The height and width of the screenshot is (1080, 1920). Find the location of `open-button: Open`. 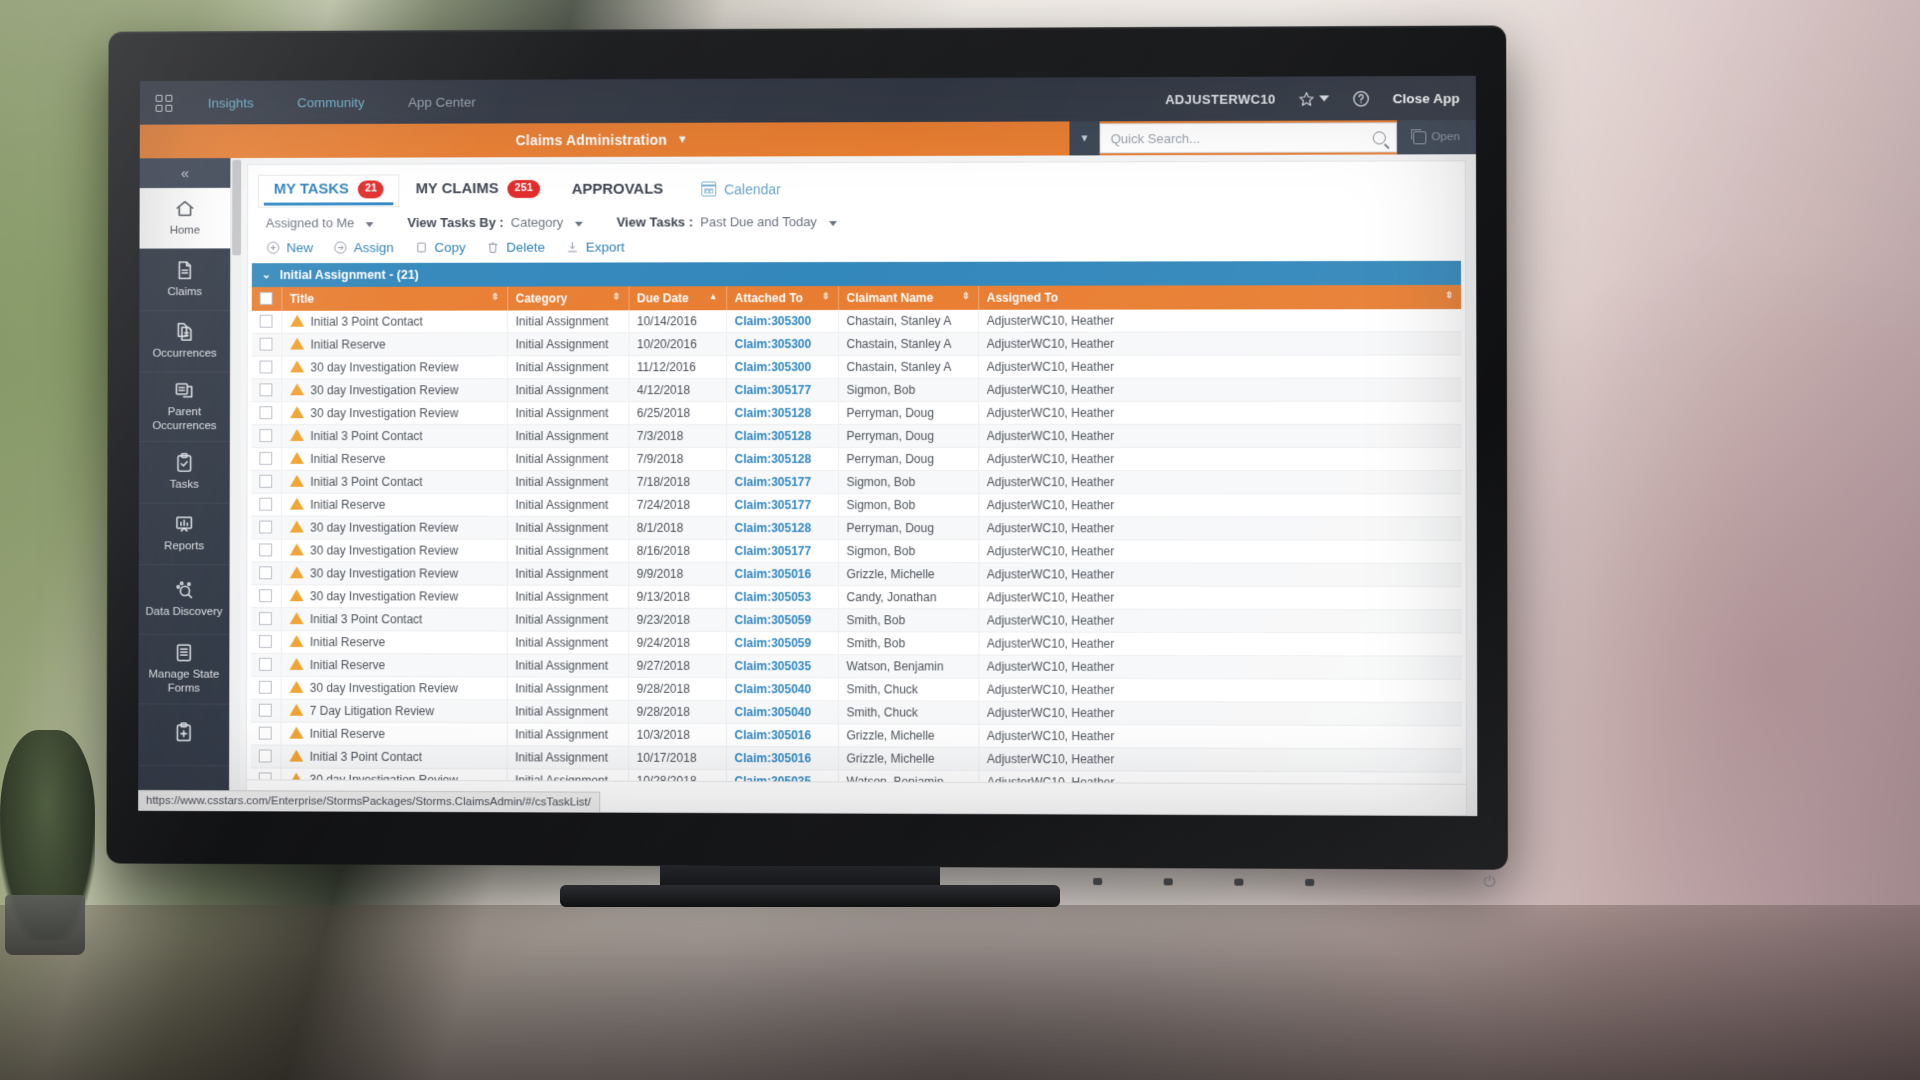

open-button: Open is located at coordinates (1436, 137).